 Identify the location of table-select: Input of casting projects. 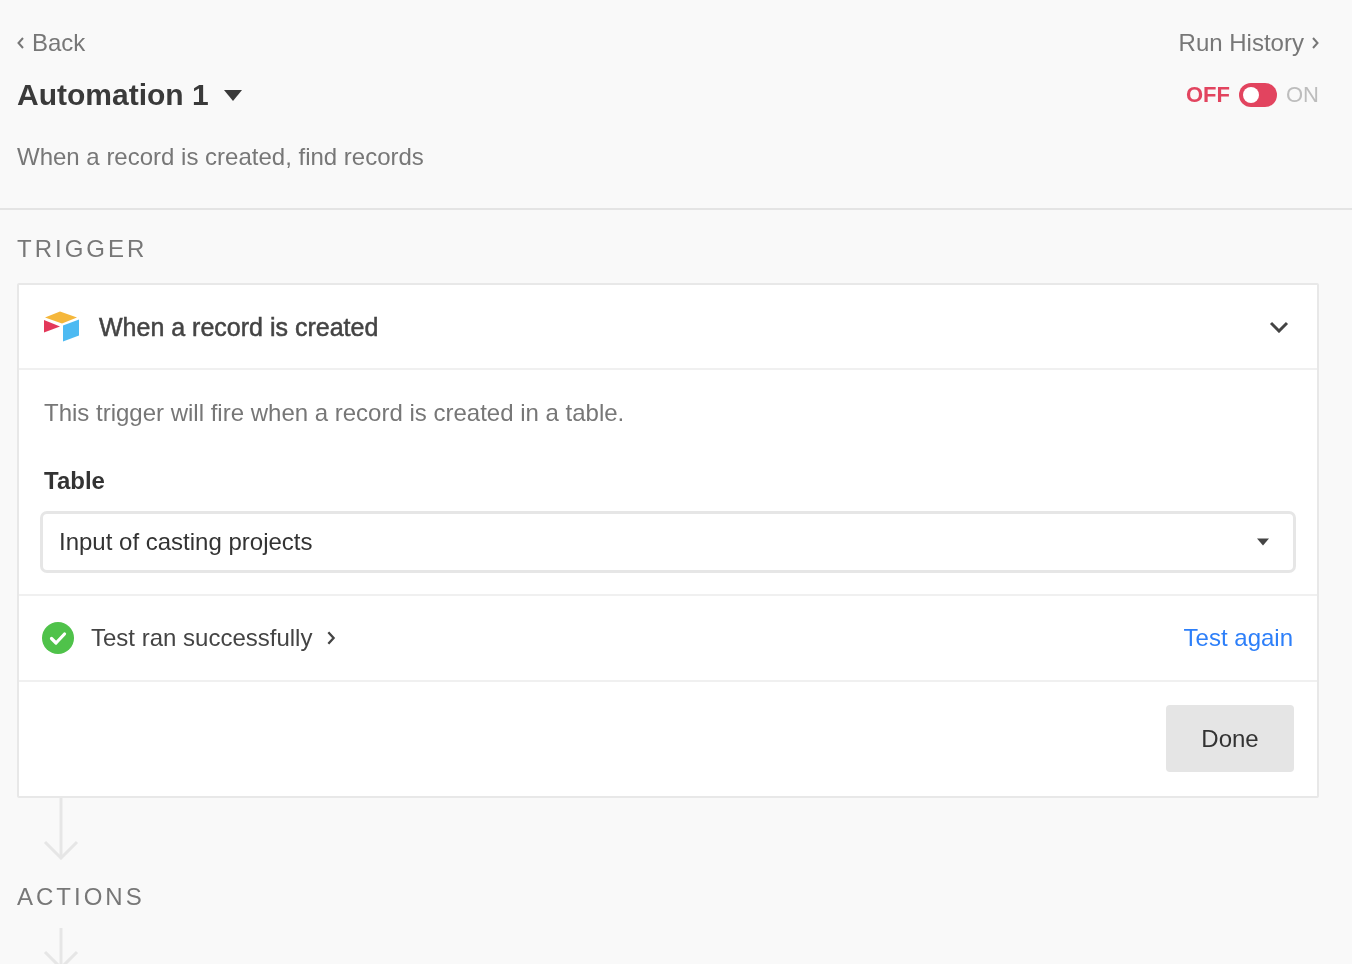
(668, 542).